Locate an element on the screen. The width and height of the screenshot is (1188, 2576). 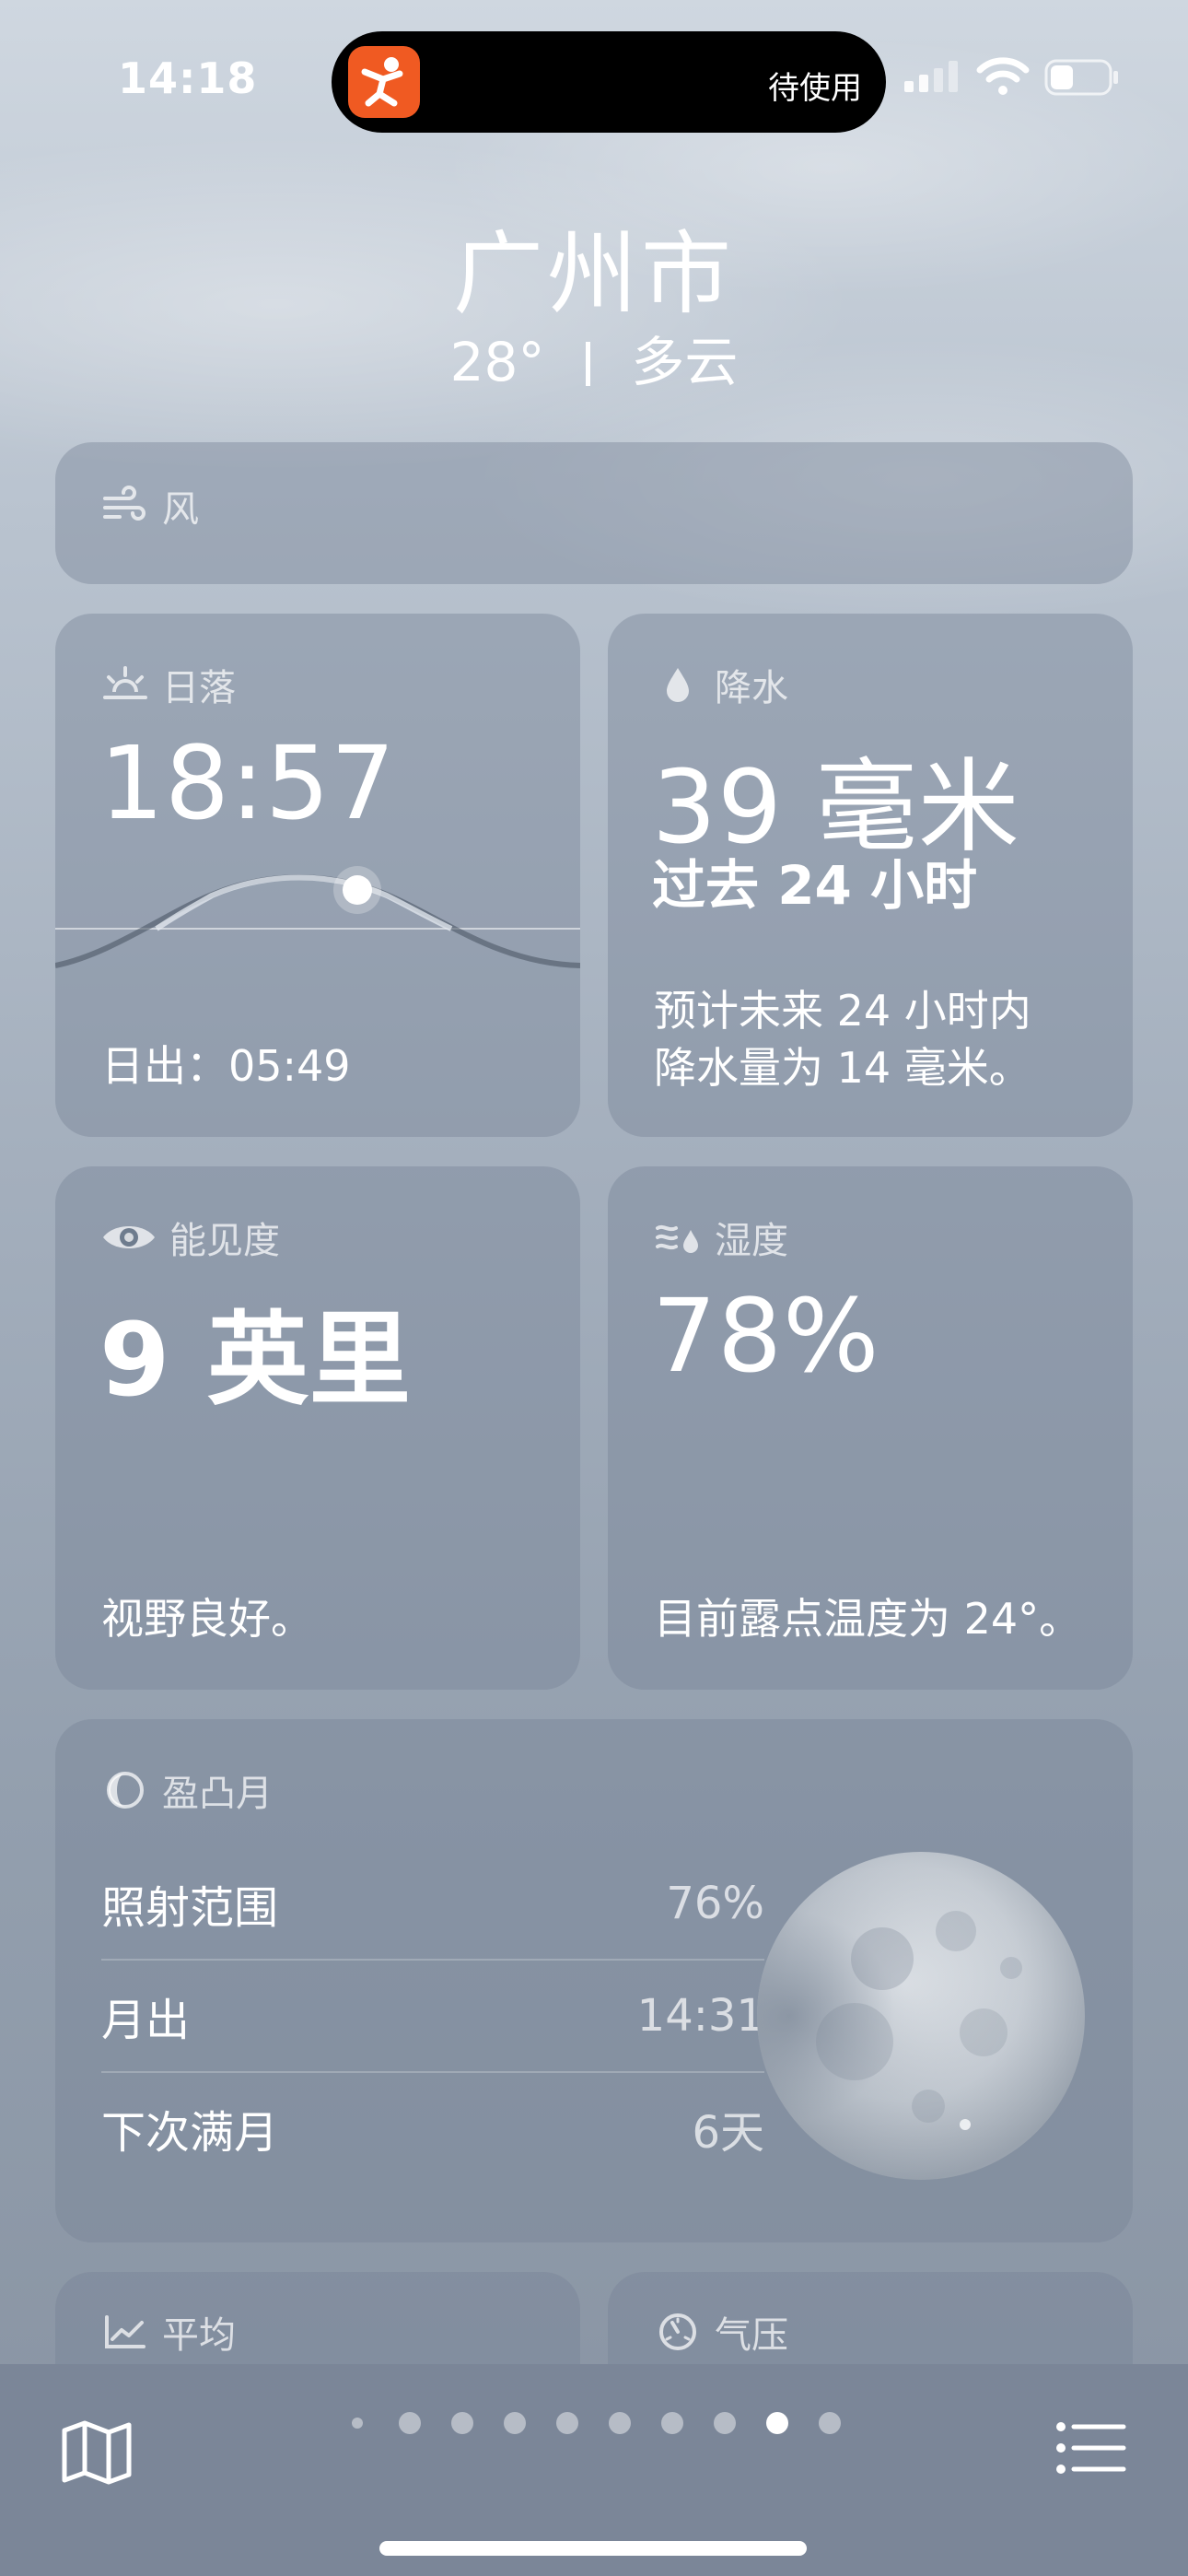
sunset-card-title: 日落 is located at coordinates (168, 684).